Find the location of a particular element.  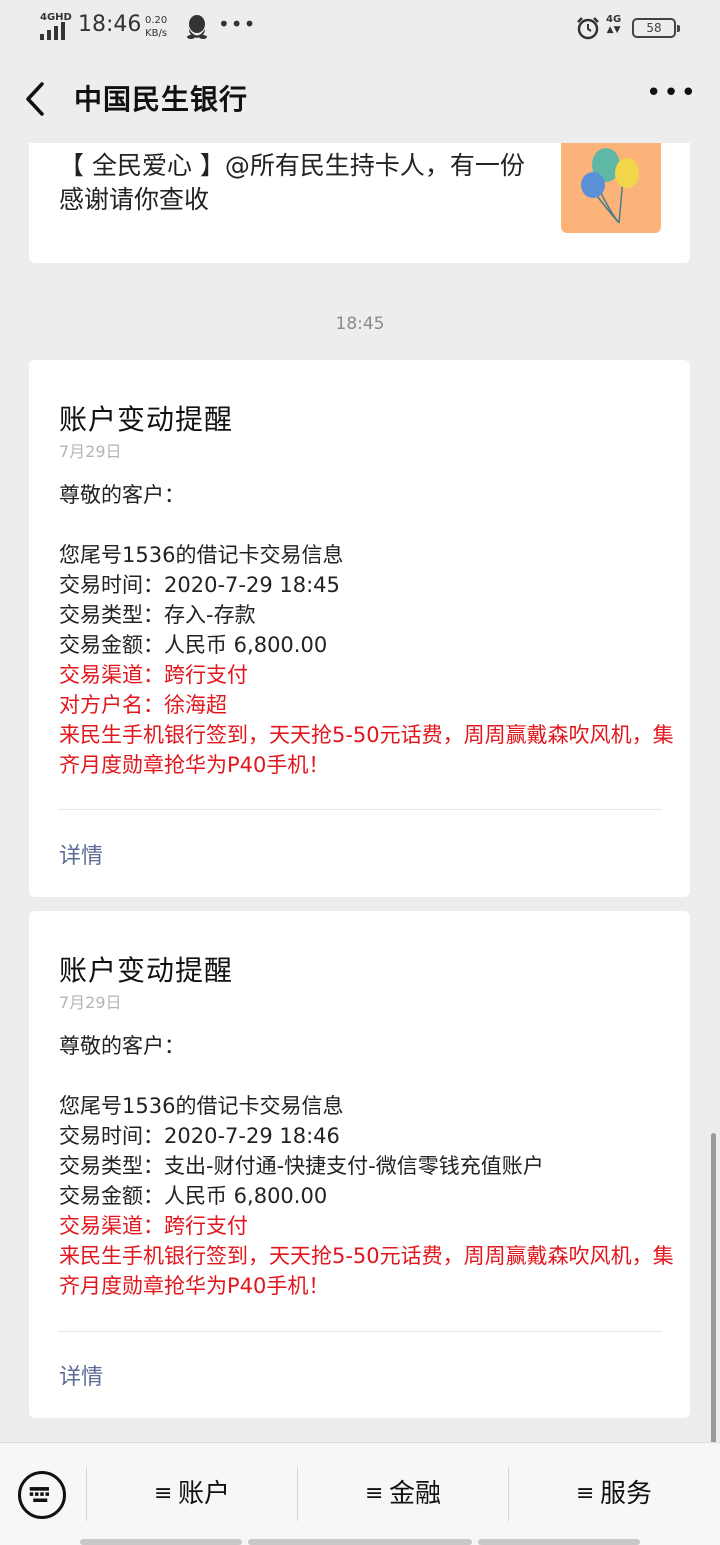

tab-label: 服务 is located at coordinates (625, 1494).